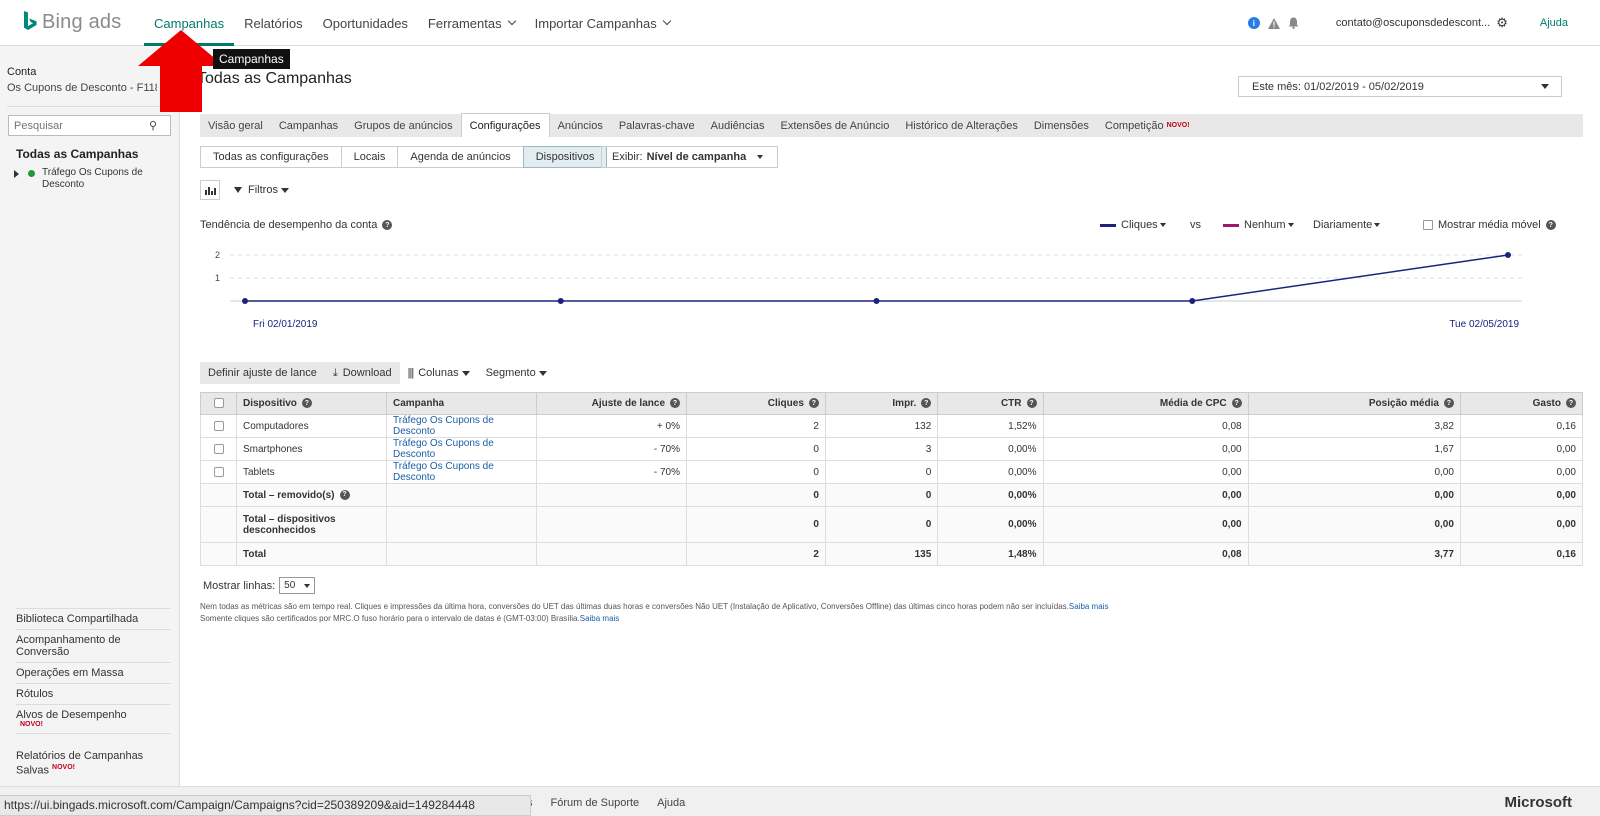 The width and height of the screenshot is (1600, 816). What do you see at coordinates (71, 22) in the screenshot?
I see `bing-ads-logo: Bing ads` at bounding box center [71, 22].